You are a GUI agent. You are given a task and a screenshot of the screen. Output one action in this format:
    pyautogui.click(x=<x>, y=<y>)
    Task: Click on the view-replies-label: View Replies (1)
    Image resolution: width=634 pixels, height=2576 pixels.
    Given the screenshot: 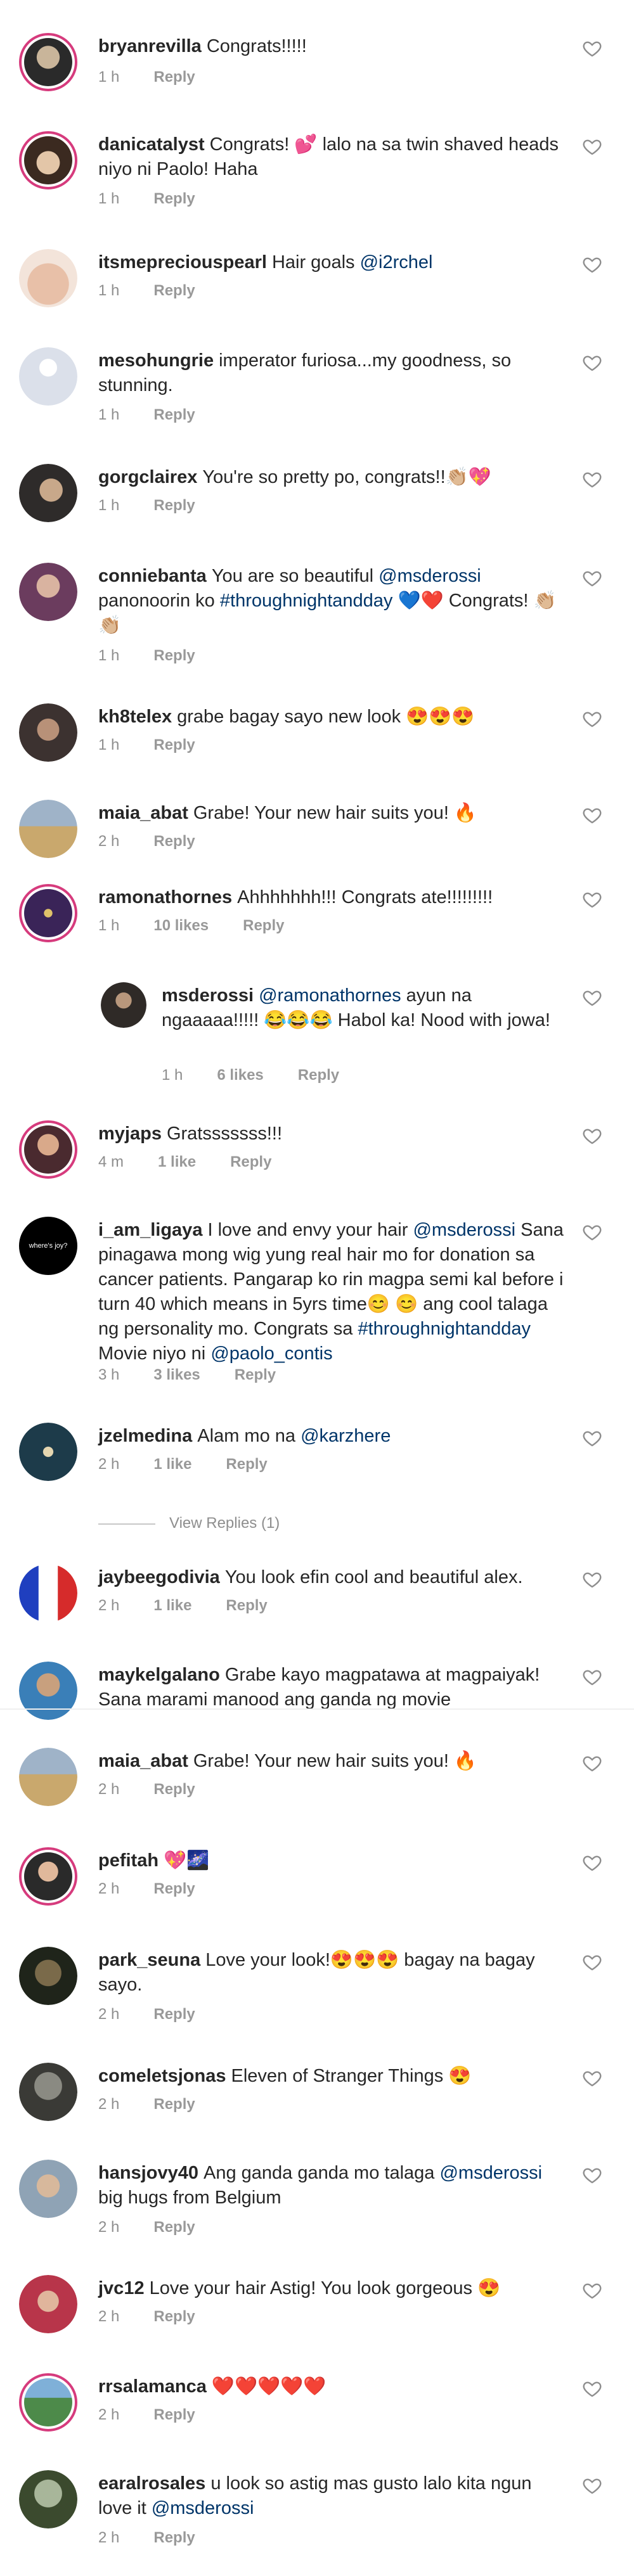 What is the action you would take?
    pyautogui.click(x=224, y=1523)
    